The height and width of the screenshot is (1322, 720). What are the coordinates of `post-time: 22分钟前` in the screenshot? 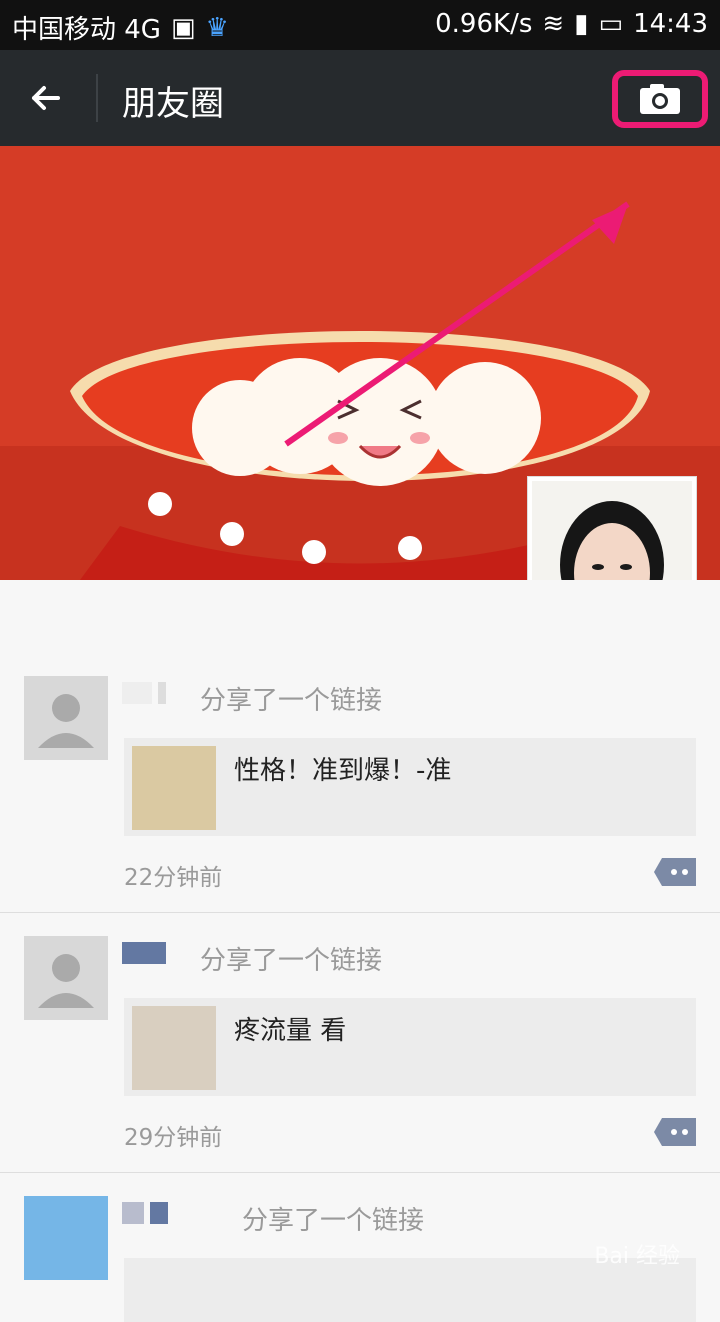 It's located at (173, 875).